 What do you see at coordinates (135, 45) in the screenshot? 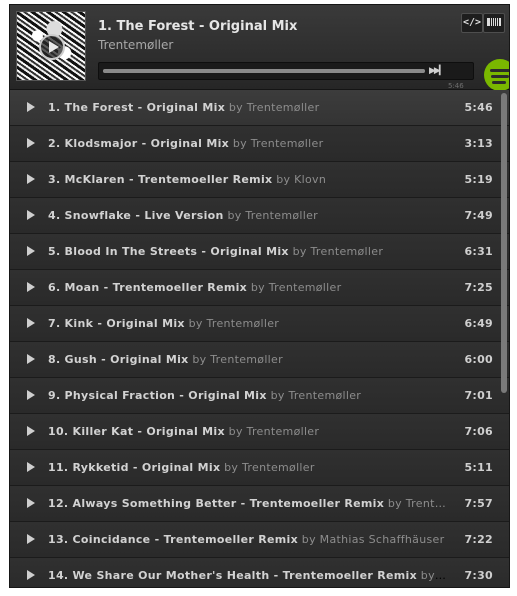
I see `now-playing-artist: Trentemøller` at bounding box center [135, 45].